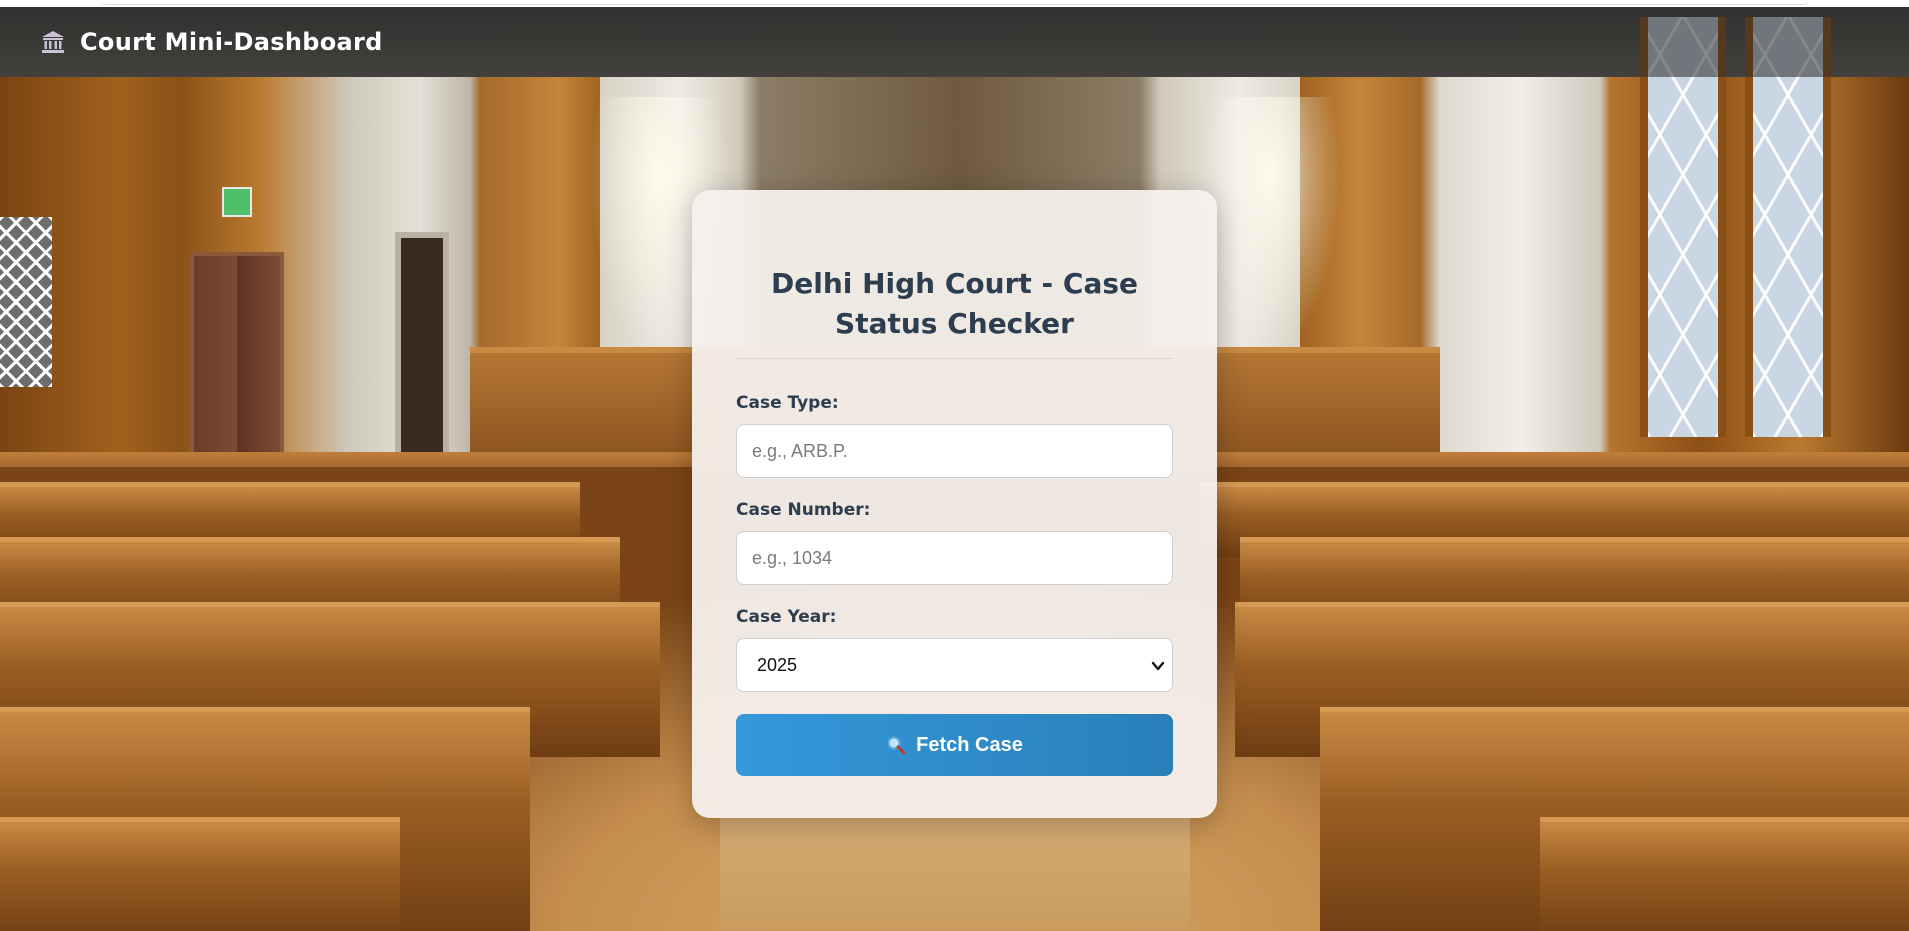  I want to click on case-number-input, so click(954, 558).